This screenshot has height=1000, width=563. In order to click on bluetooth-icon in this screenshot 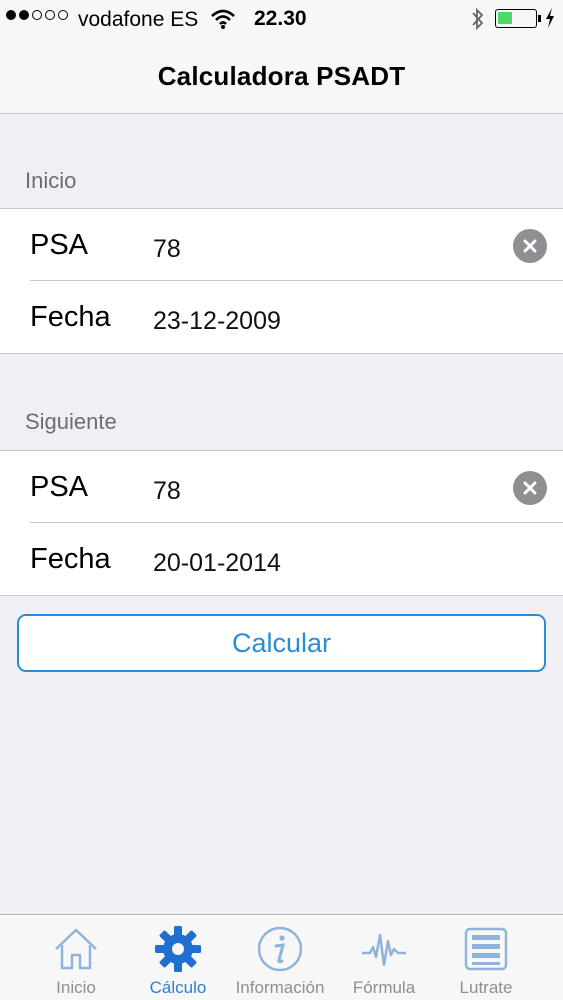, I will do `click(478, 19)`.